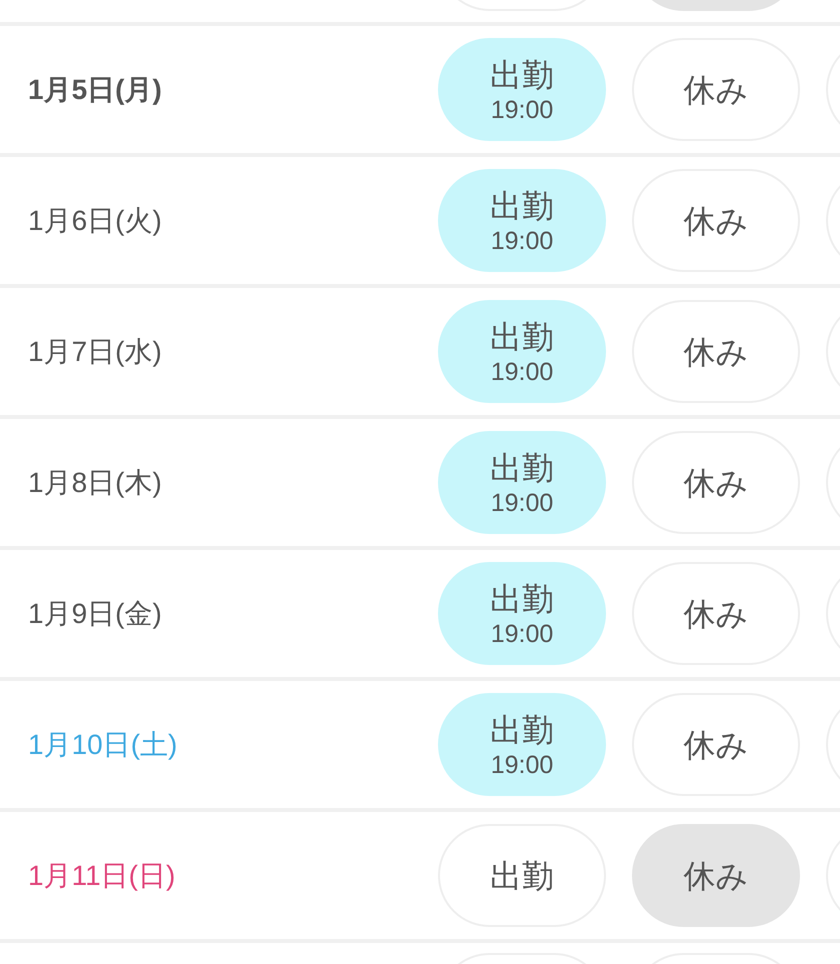  I want to click on date-label: 1月9日(金), so click(95, 613).